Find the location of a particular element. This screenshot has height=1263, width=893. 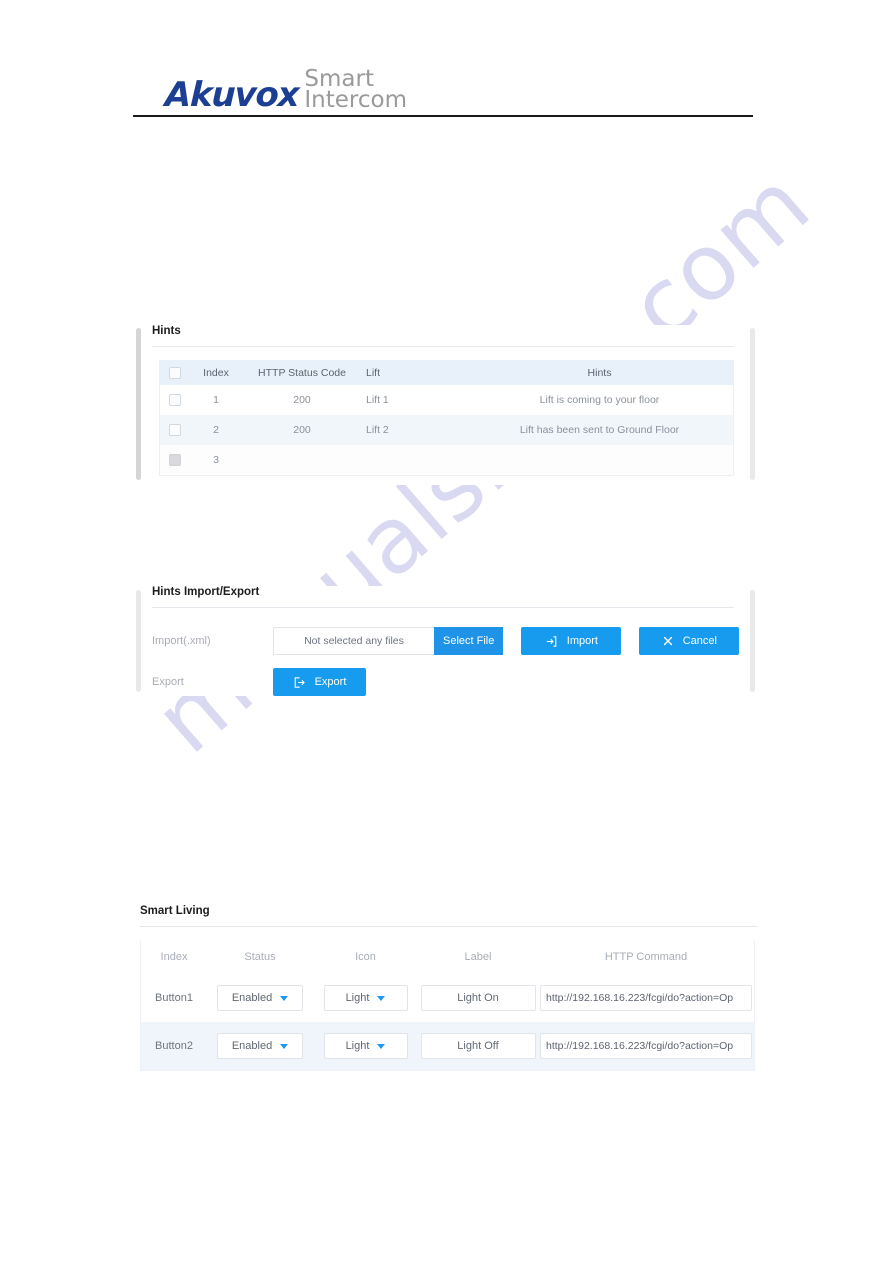

hints-row-lift: Lift 2 is located at coordinates (414, 430).